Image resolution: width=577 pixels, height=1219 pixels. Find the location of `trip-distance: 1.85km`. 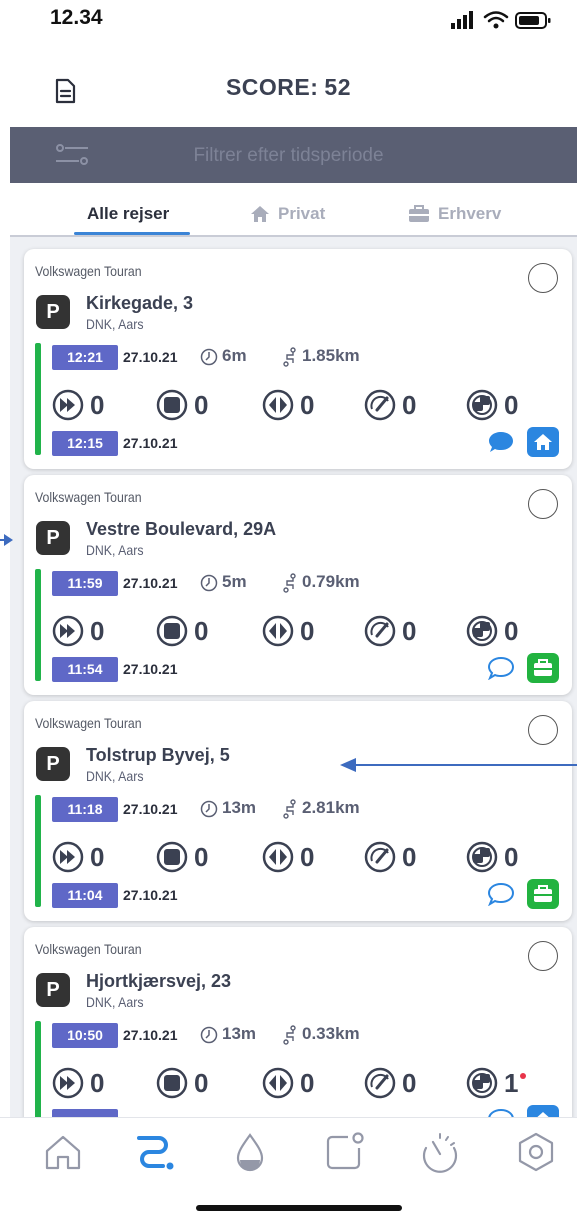

trip-distance: 1.85km is located at coordinates (331, 355).